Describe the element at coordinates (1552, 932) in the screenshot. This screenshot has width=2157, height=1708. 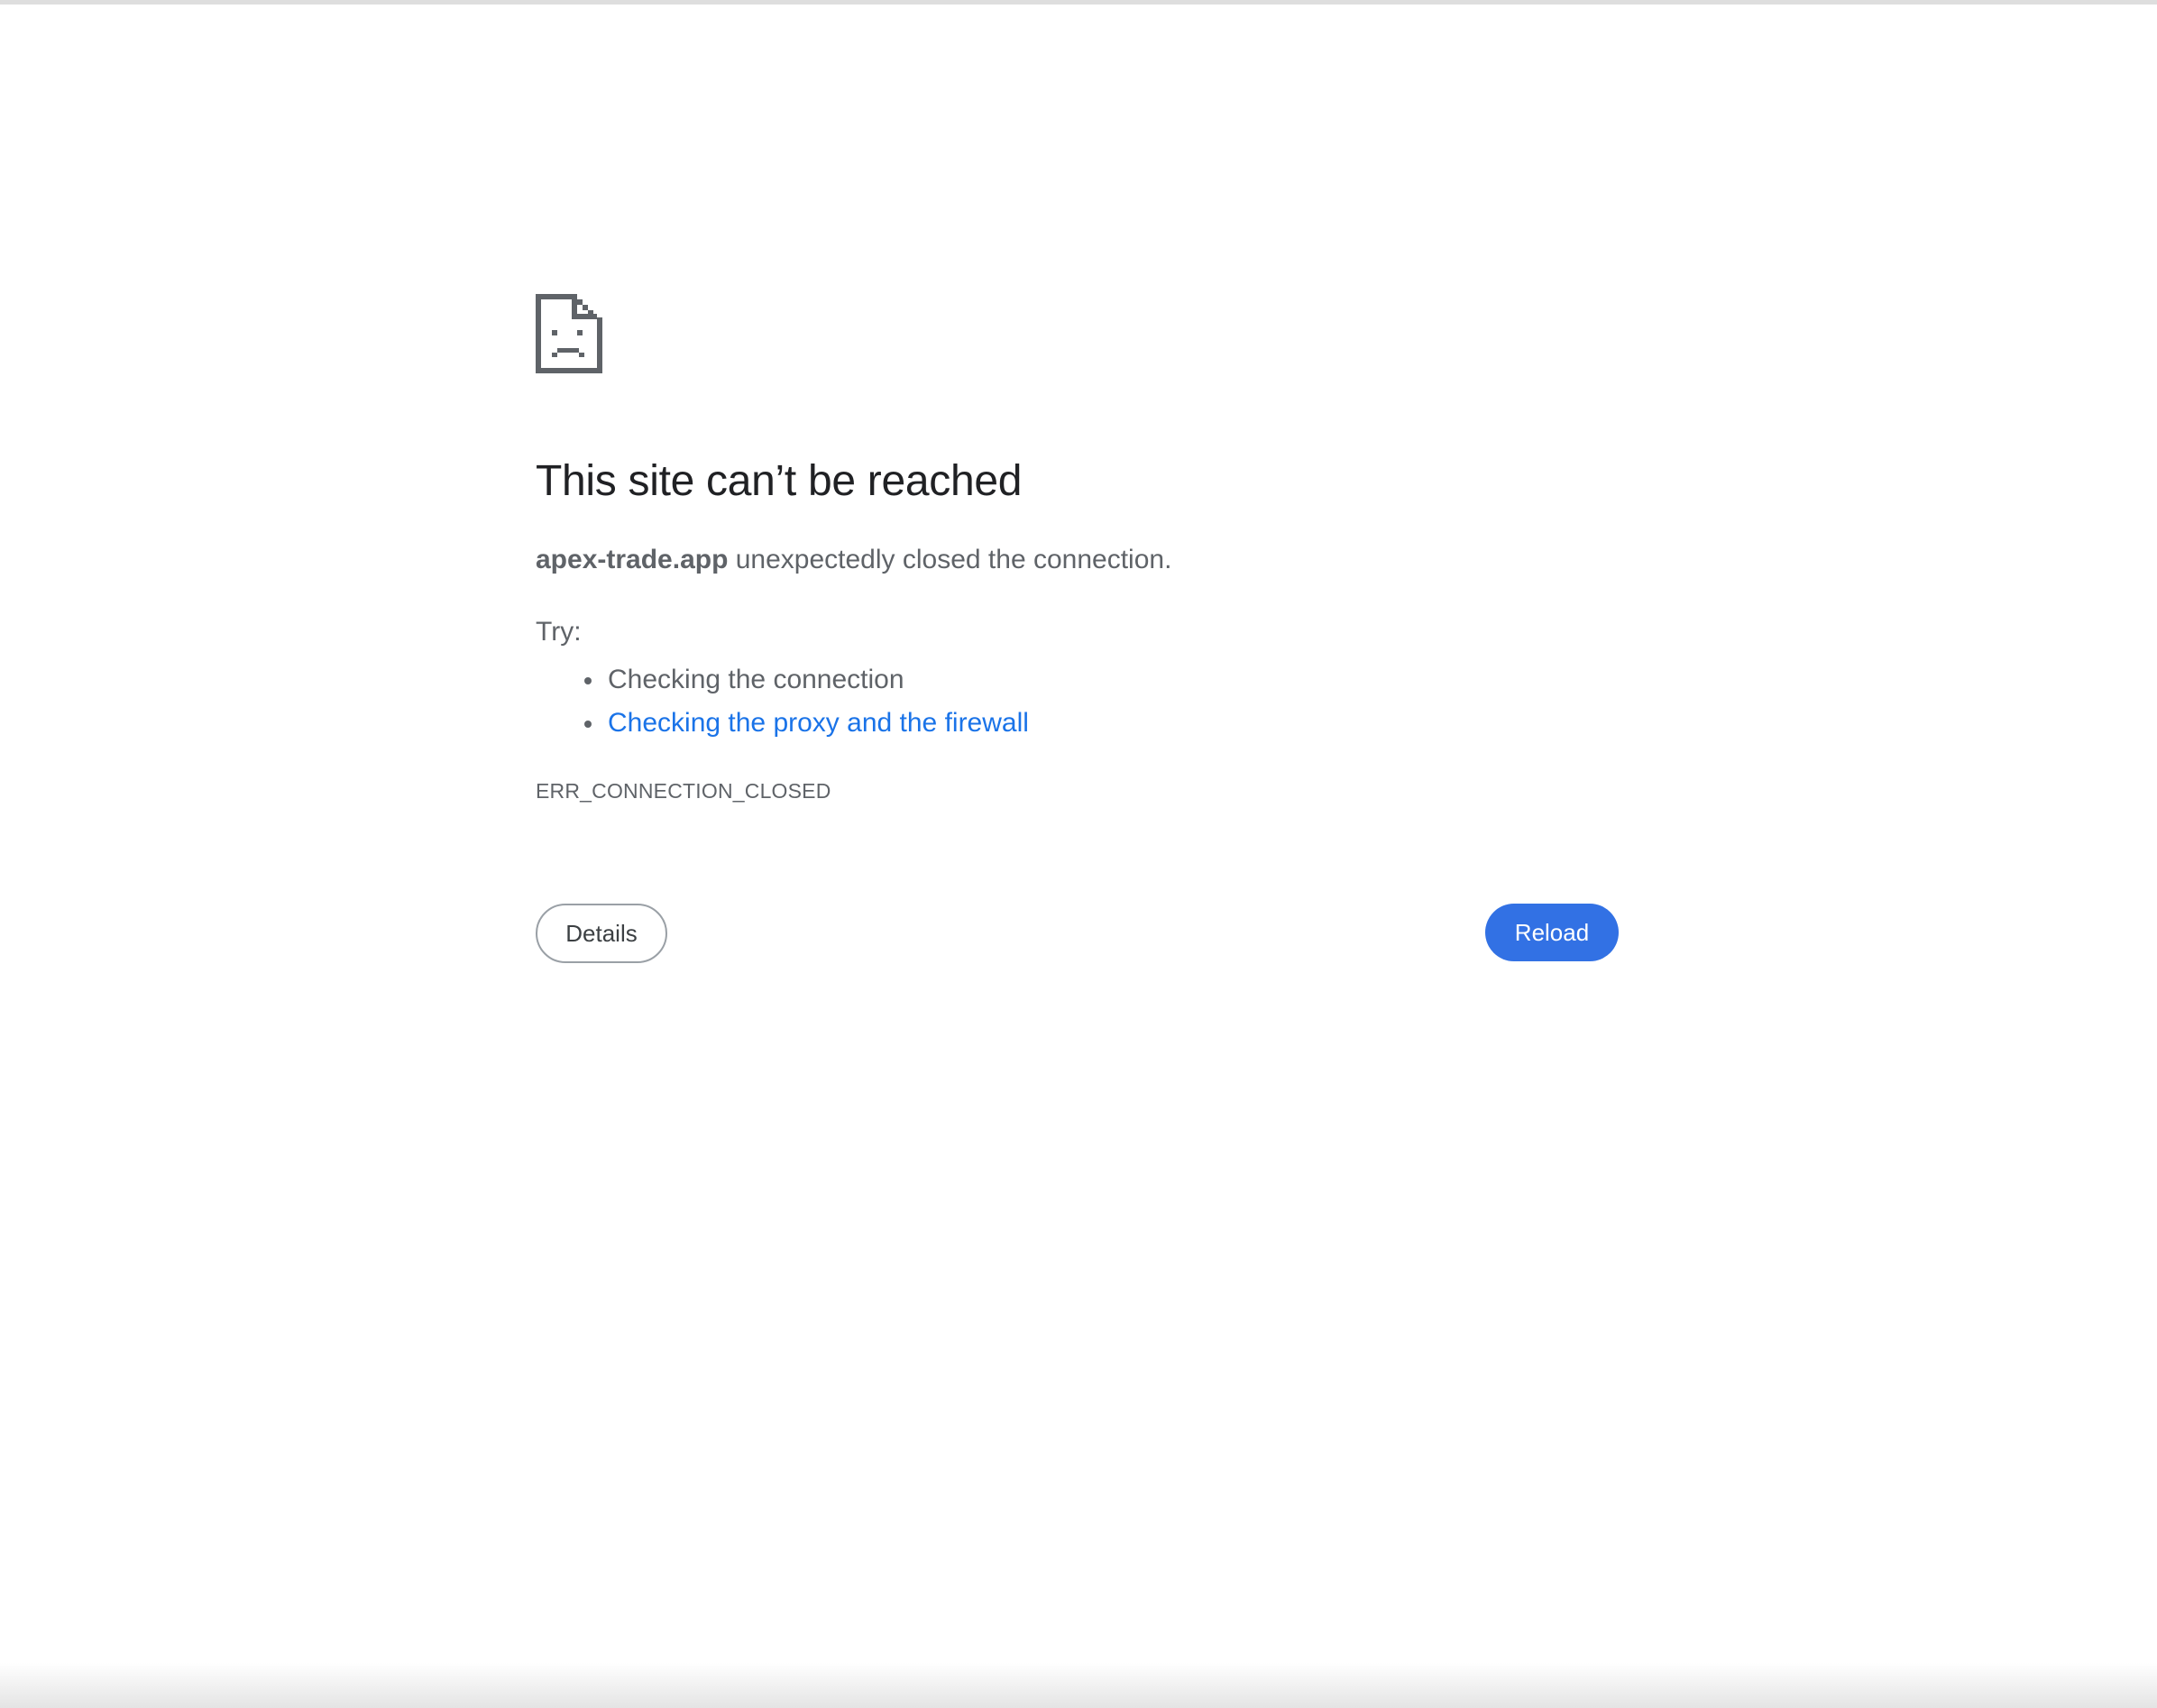
I see `reload-button: Reload` at that location.